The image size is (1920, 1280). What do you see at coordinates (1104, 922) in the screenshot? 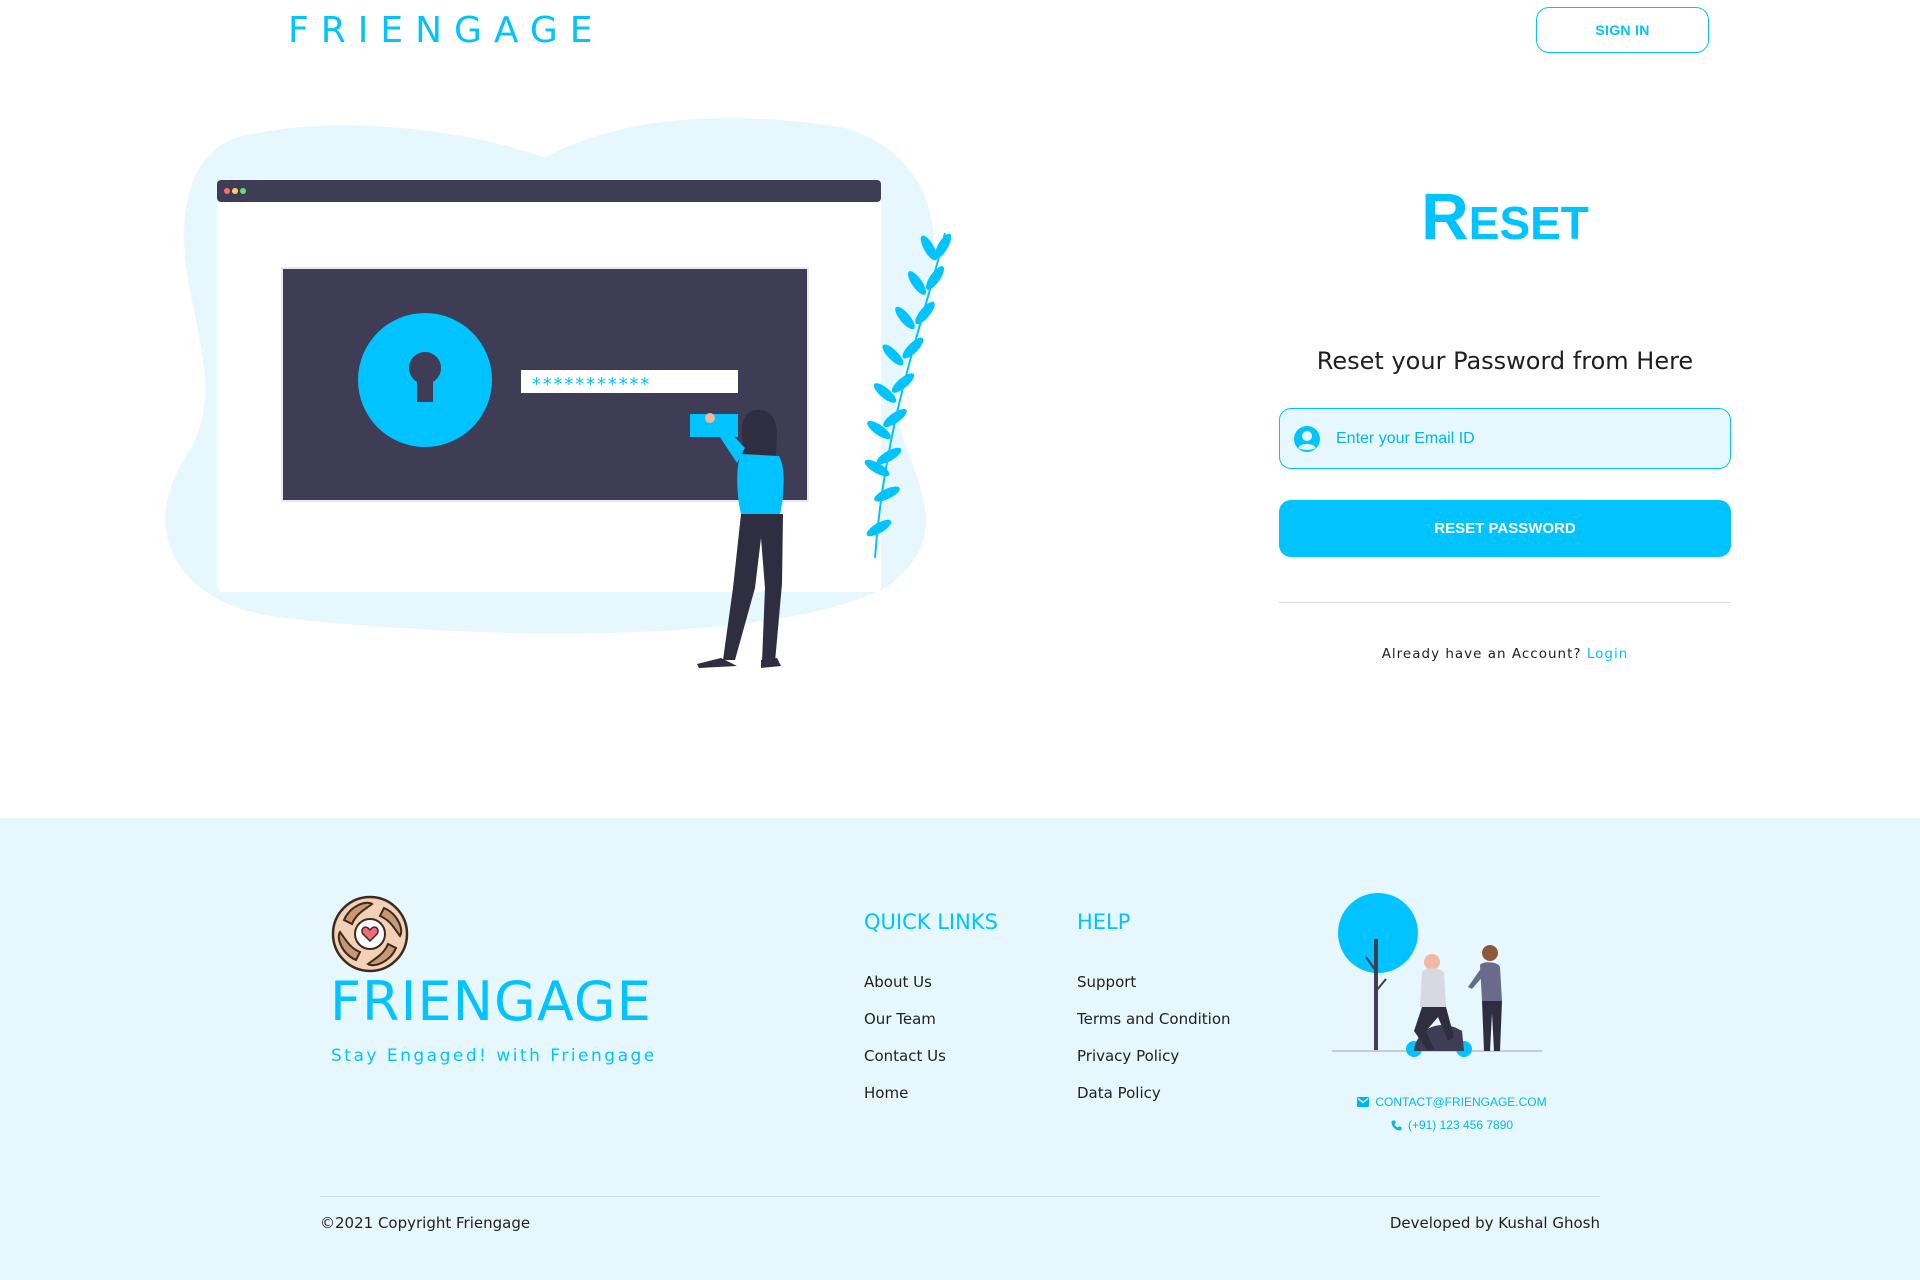
I see `help-title: HELP` at bounding box center [1104, 922].